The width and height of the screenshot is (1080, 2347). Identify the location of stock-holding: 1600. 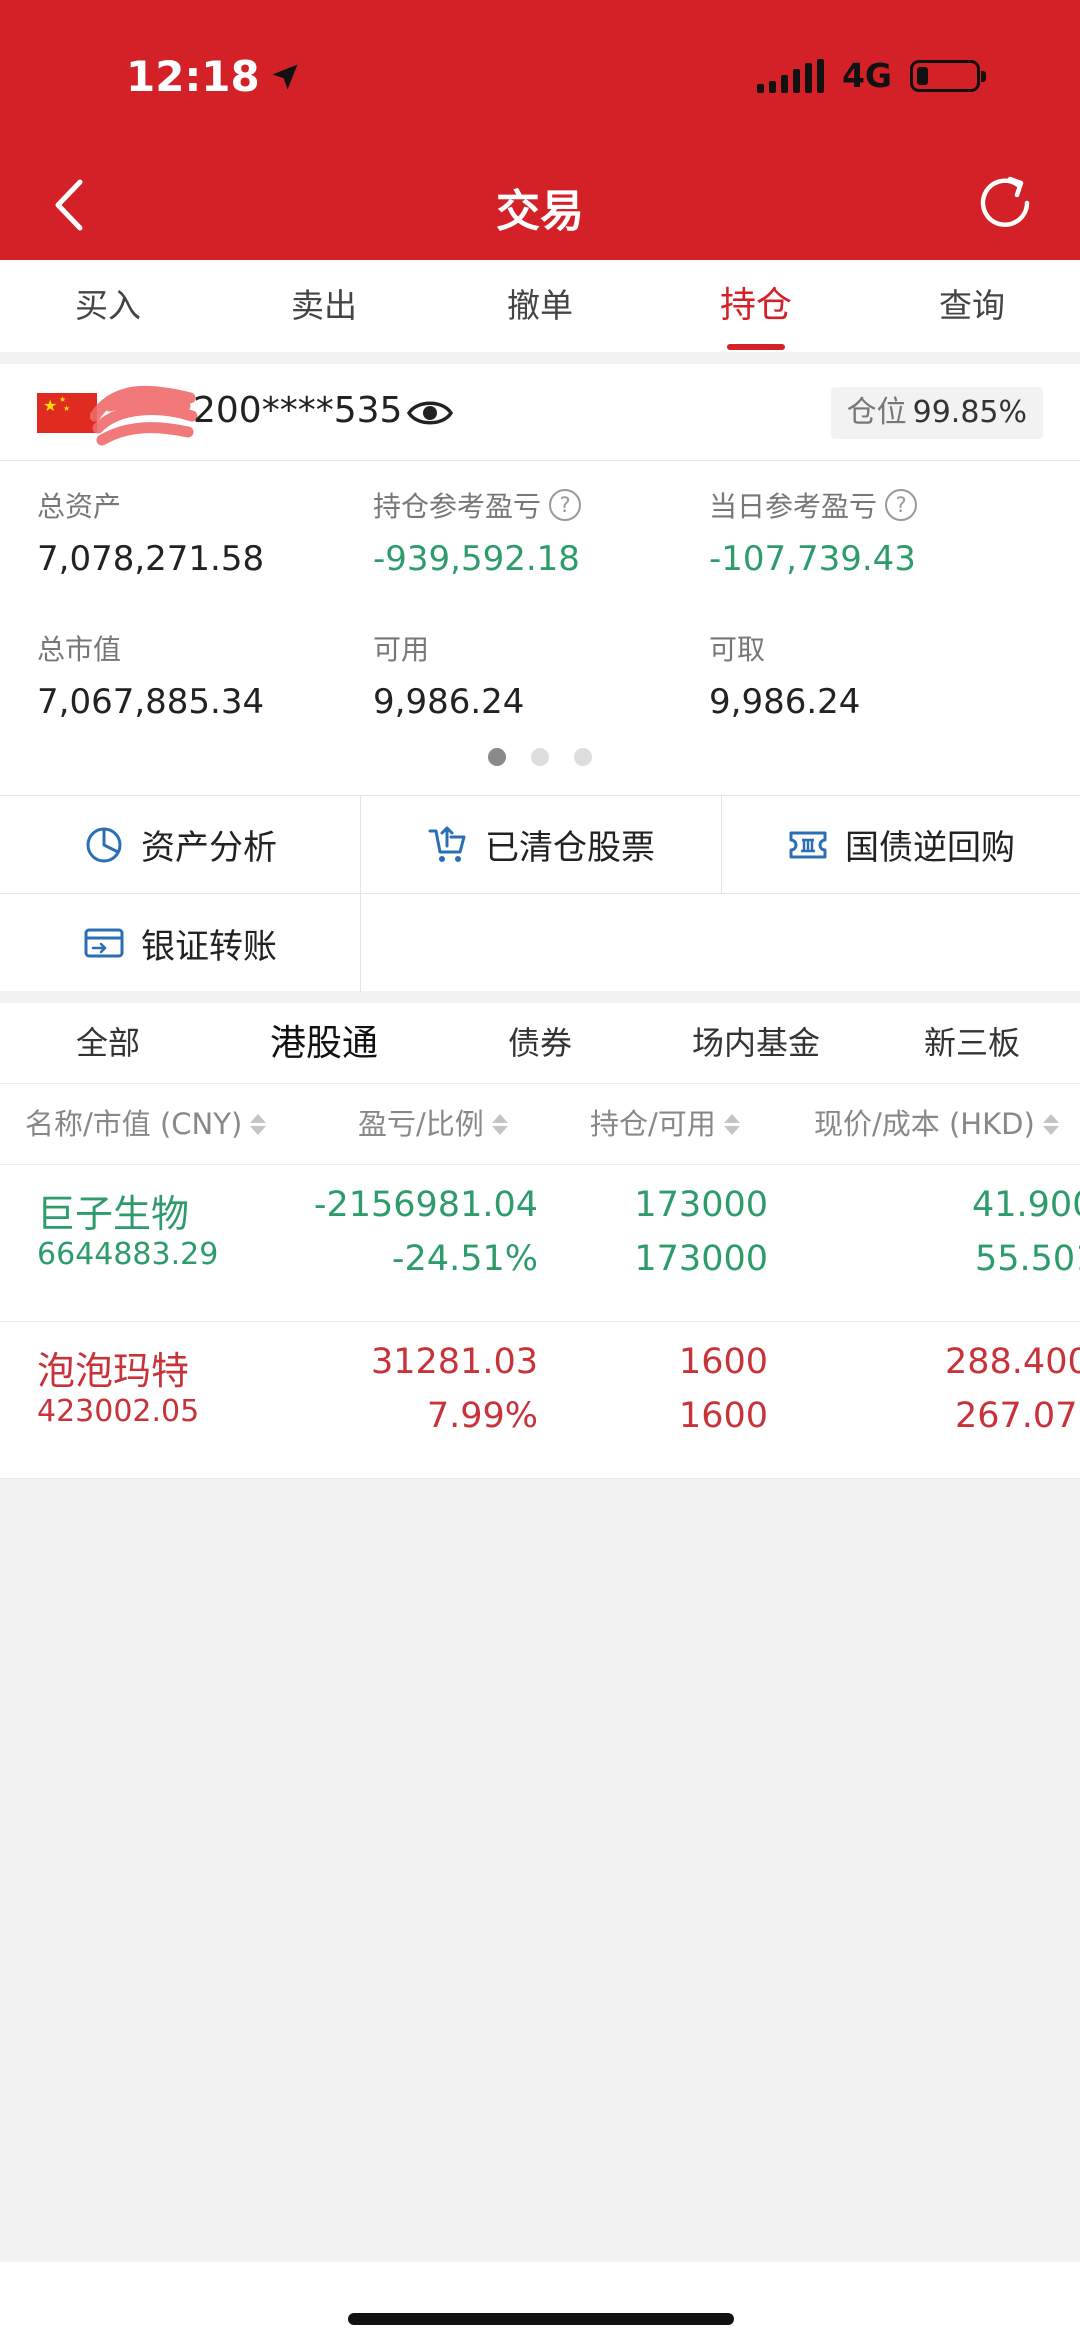
(723, 1362).